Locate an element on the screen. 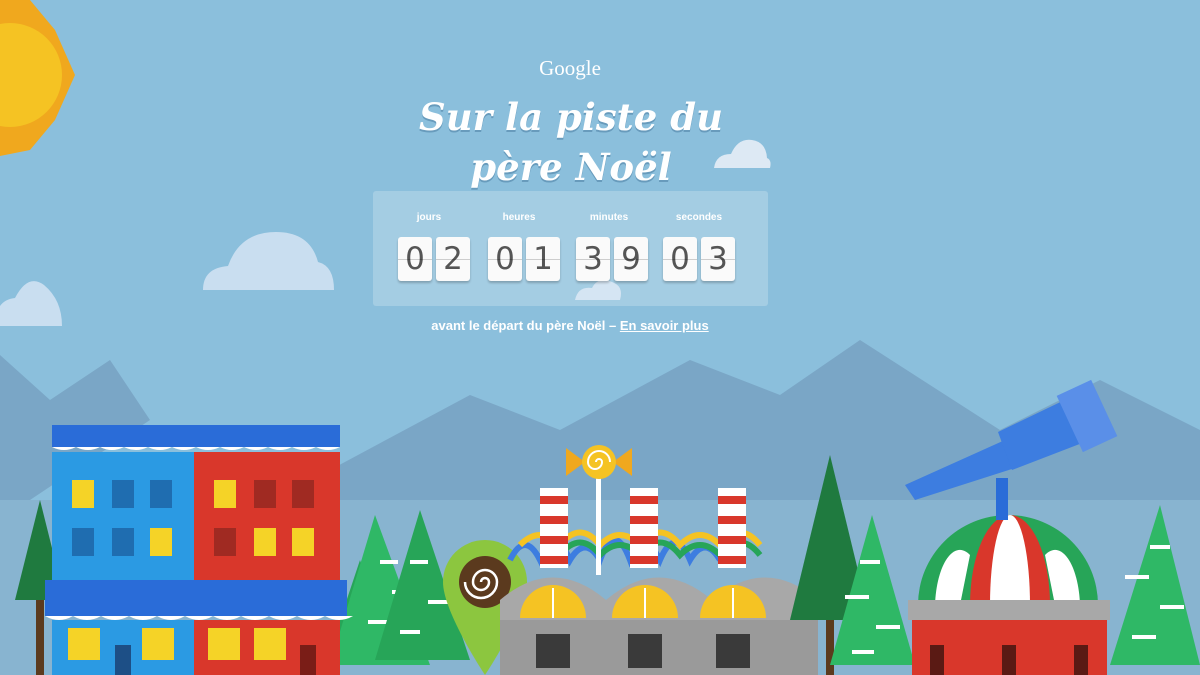 The width and height of the screenshot is (1200, 675). page-title-line2: père Noël is located at coordinates (571, 167).